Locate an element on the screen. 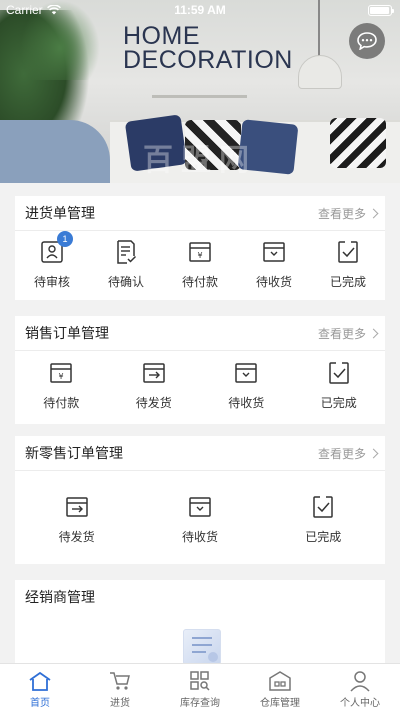 The height and width of the screenshot is (711, 400). battery-icon is located at coordinates (381, 10).